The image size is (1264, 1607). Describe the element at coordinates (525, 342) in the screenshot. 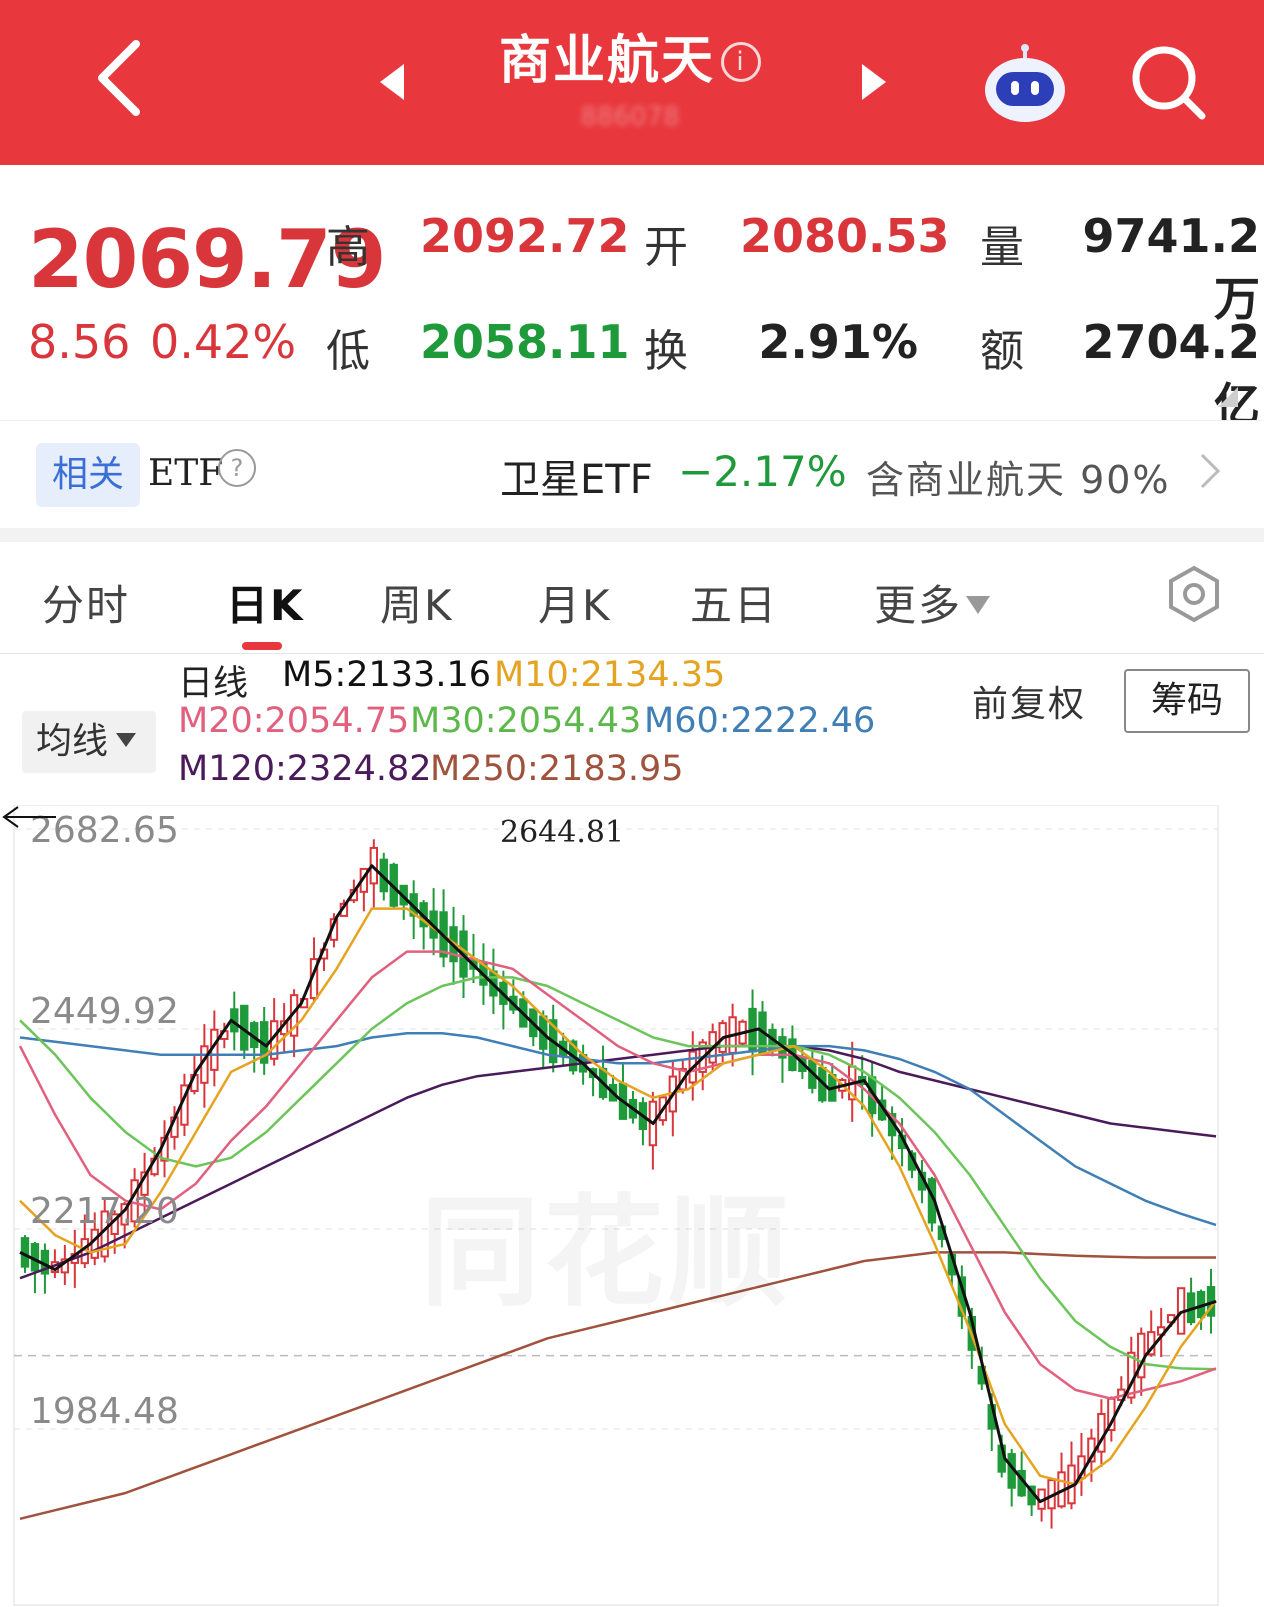

I see `low-value: 2058.11` at that location.